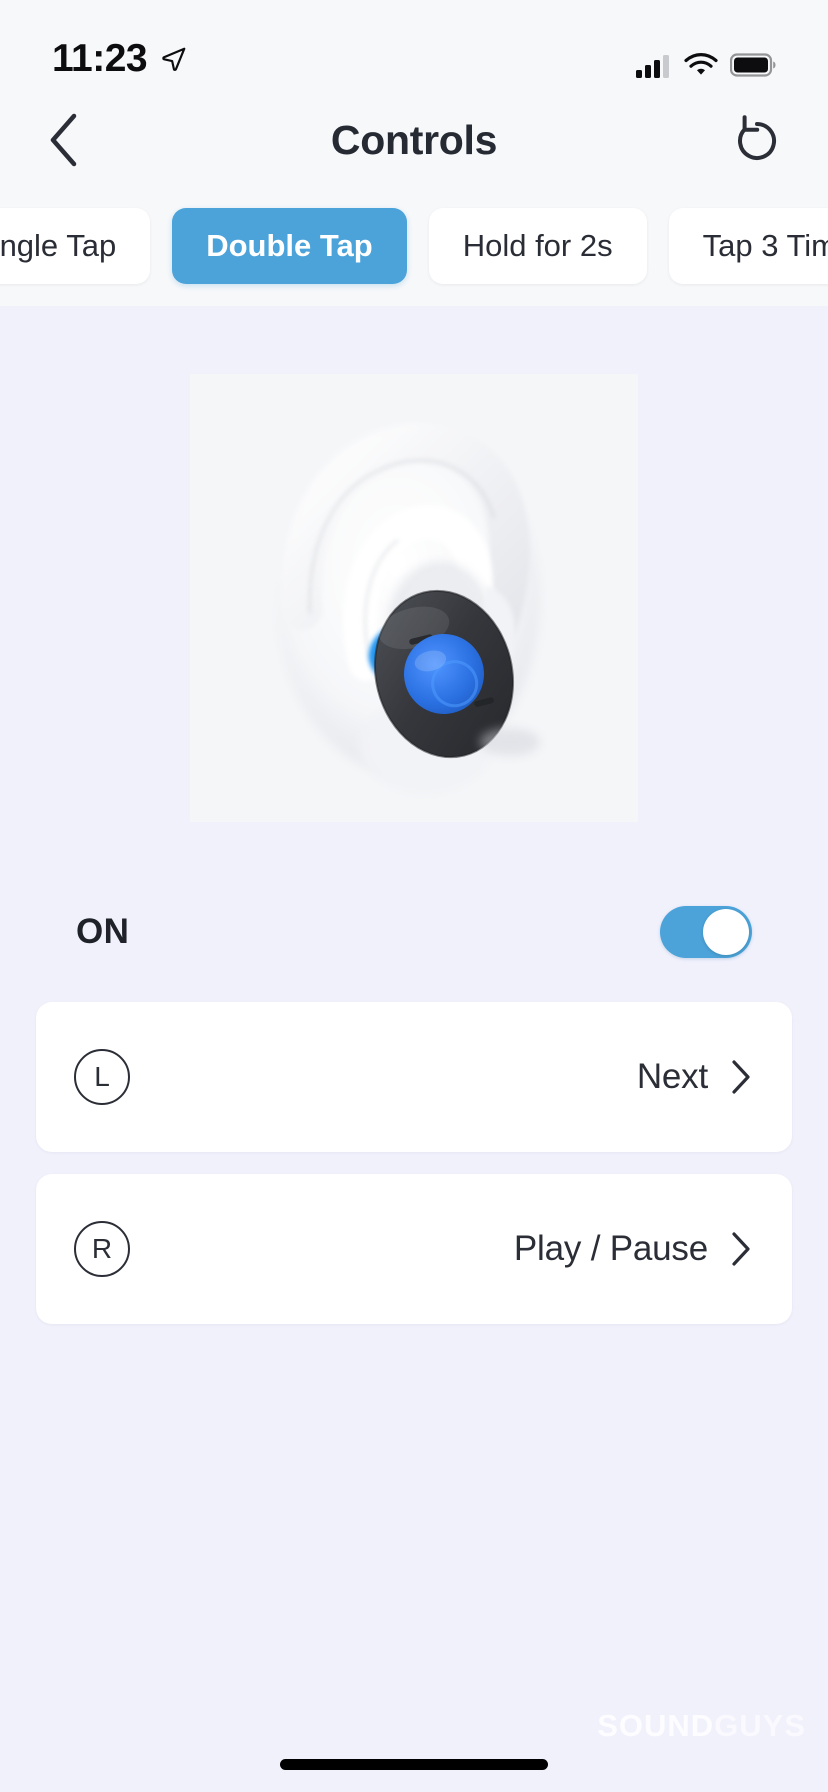  I want to click on back-button, so click(73, 140).